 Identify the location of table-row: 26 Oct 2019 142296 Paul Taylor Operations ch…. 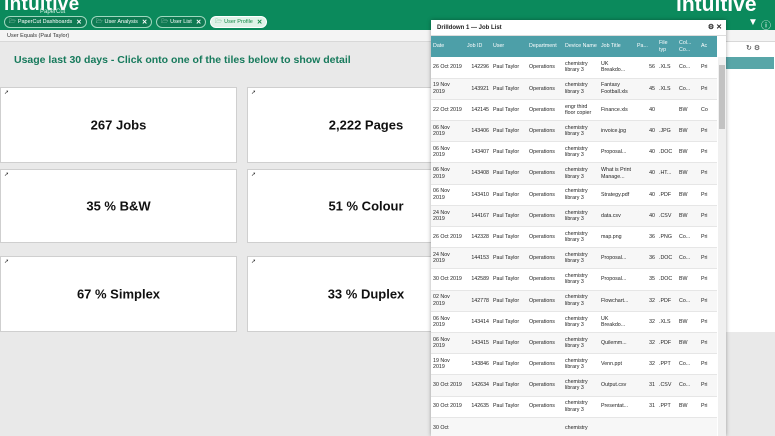
(574, 68).